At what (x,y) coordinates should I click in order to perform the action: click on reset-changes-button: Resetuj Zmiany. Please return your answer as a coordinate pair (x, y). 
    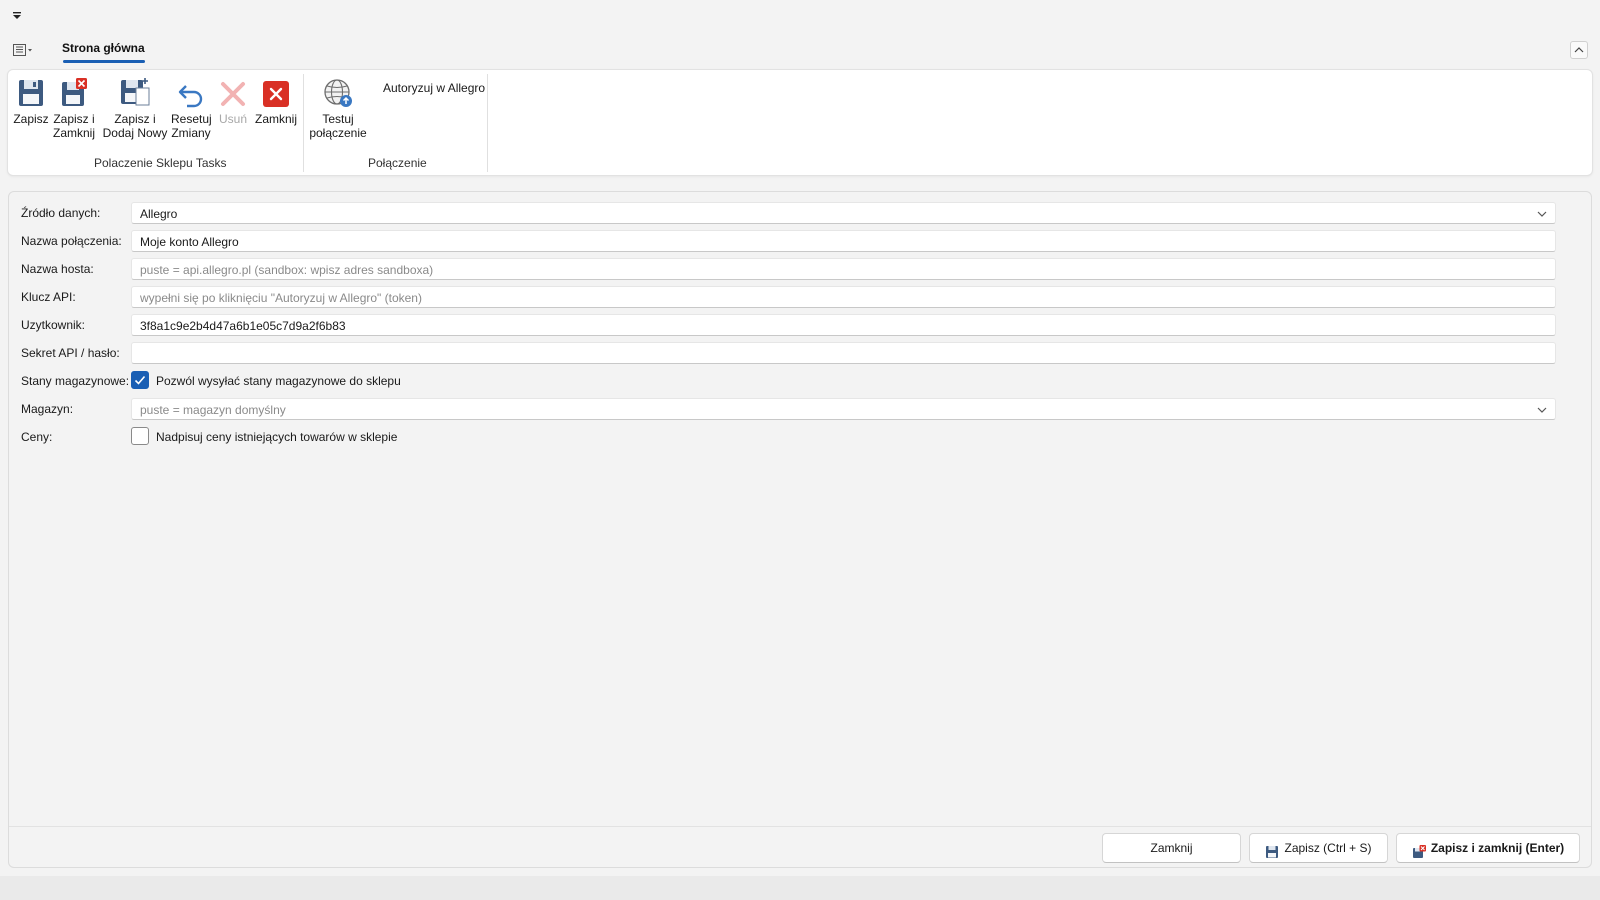
    Looking at the image, I should click on (191, 108).